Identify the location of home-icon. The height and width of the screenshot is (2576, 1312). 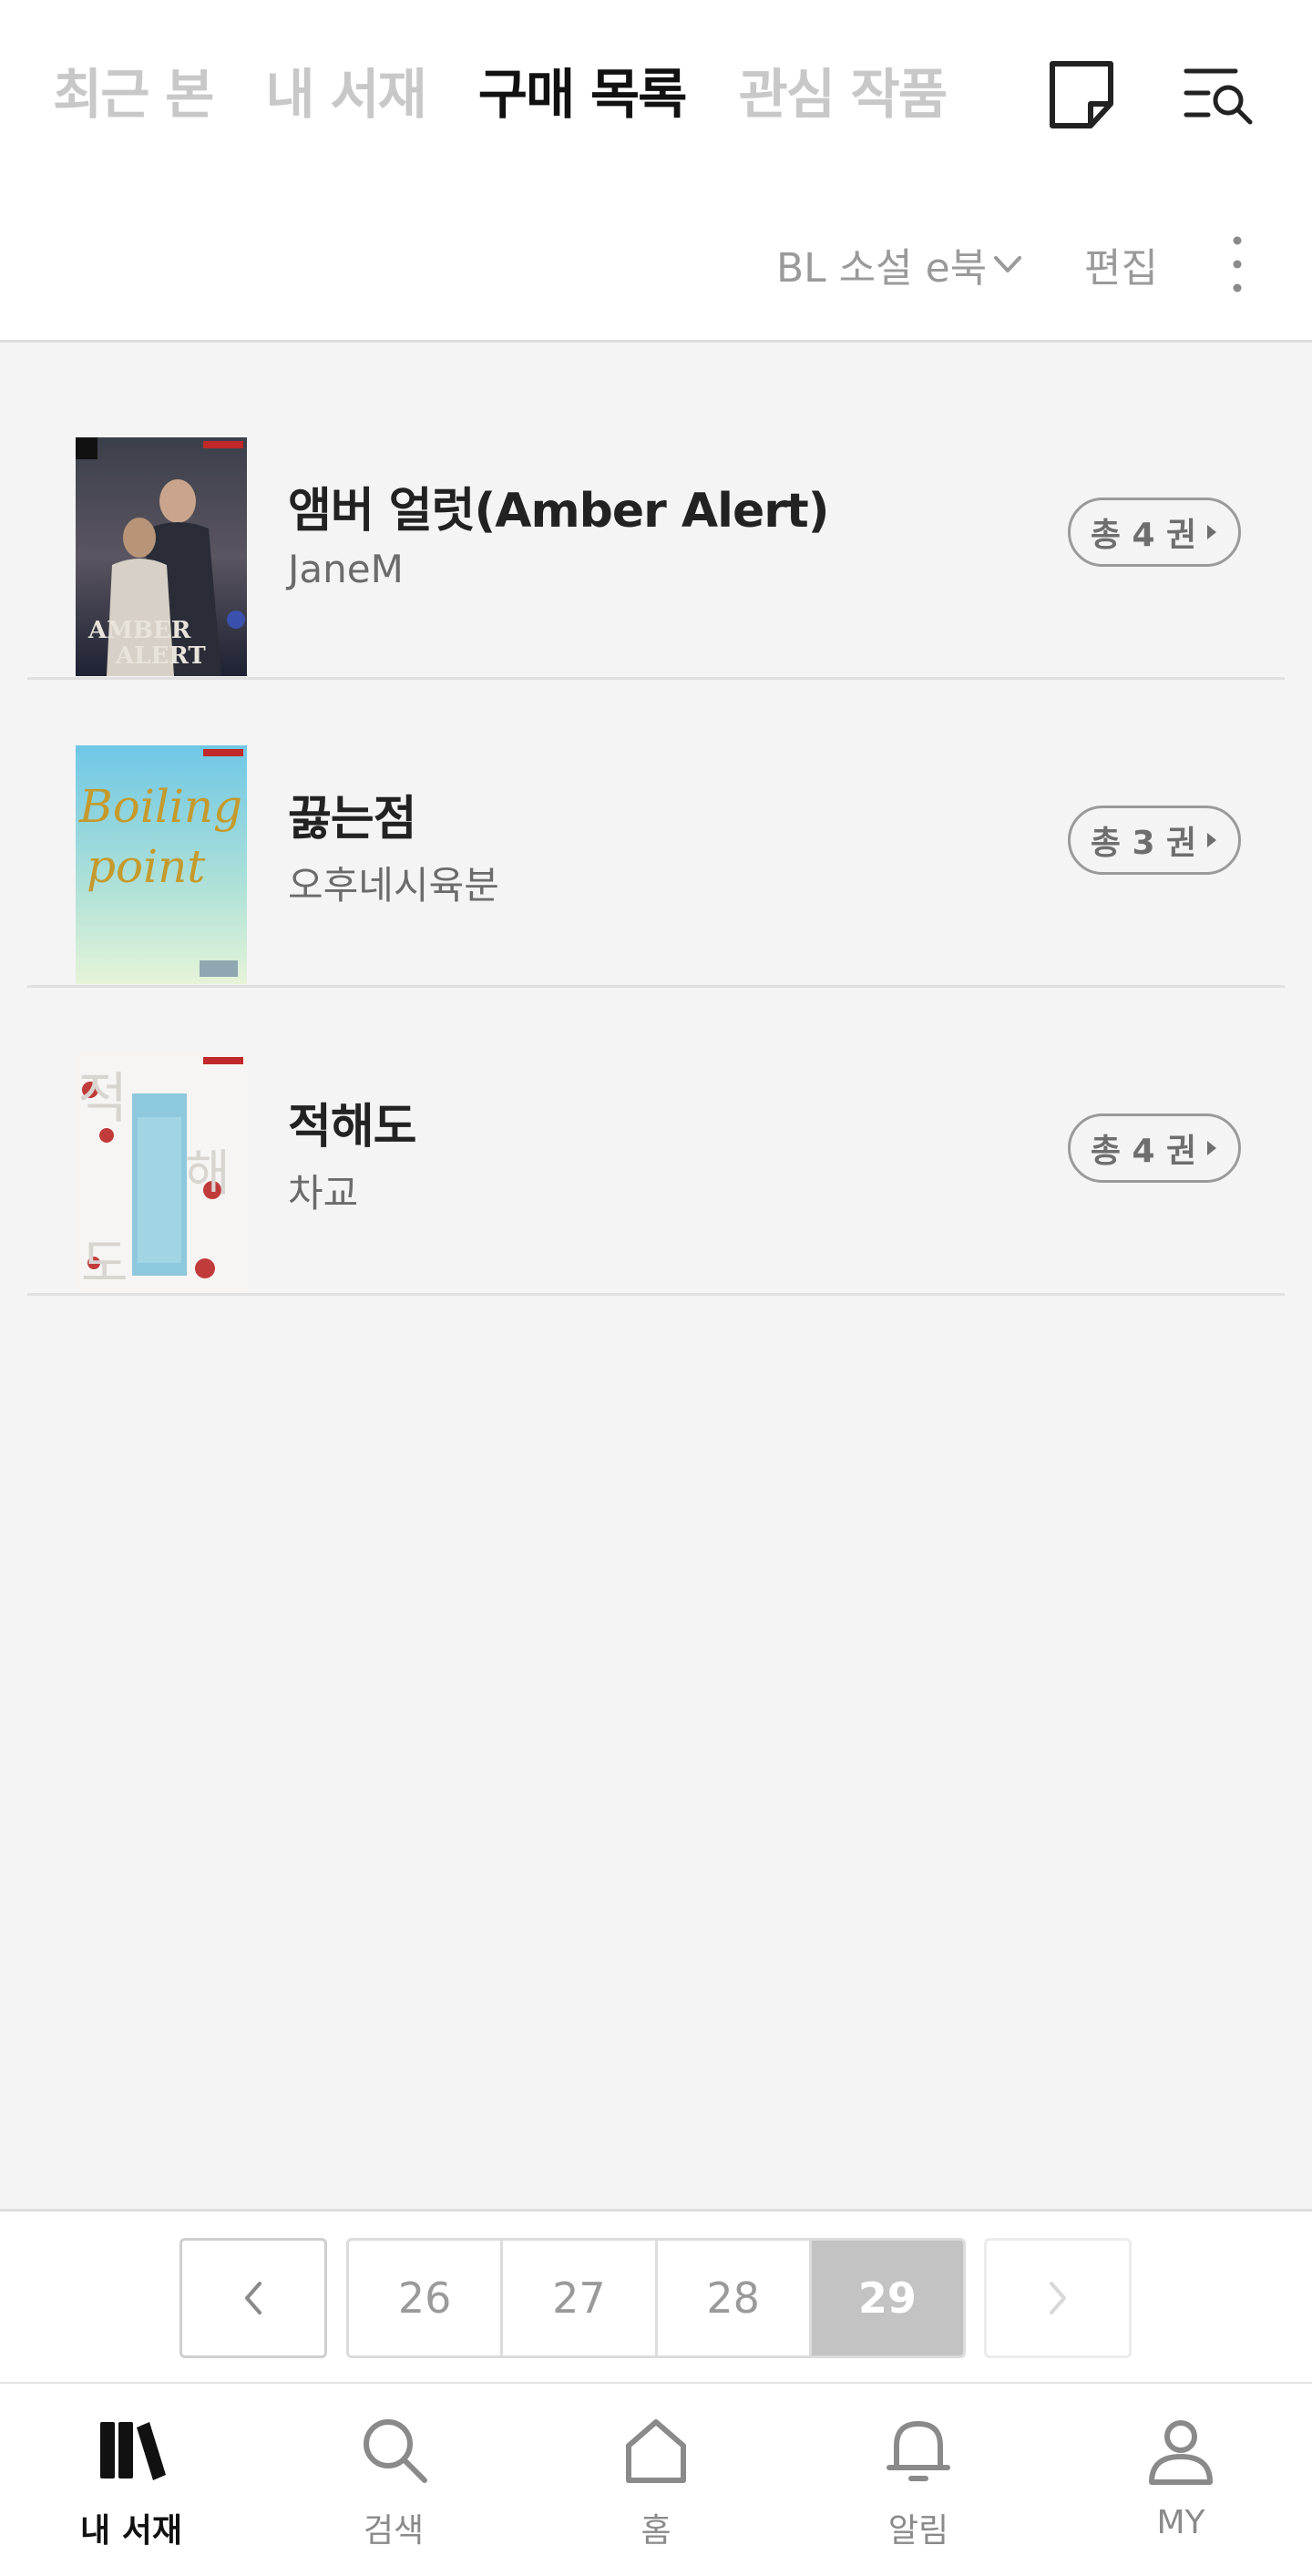
(656, 2451).